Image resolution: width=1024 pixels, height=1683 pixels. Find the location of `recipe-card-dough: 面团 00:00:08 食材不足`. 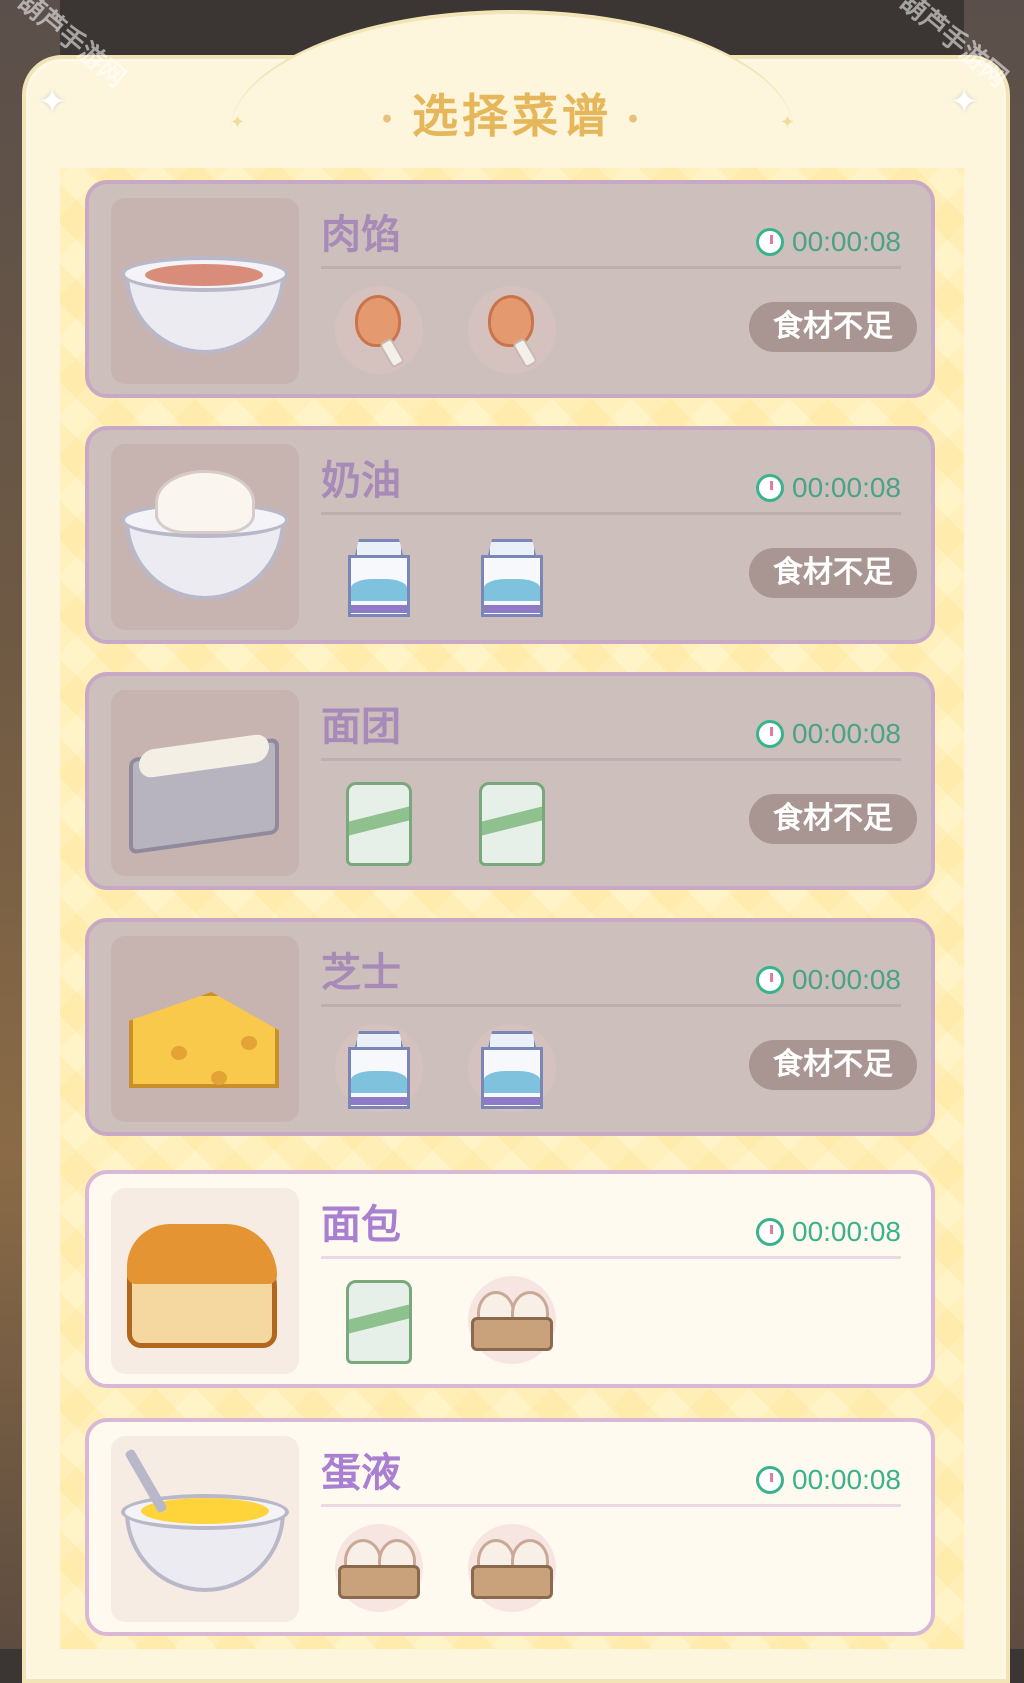

recipe-card-dough: 面团 00:00:08 食材不足 is located at coordinates (510, 781).